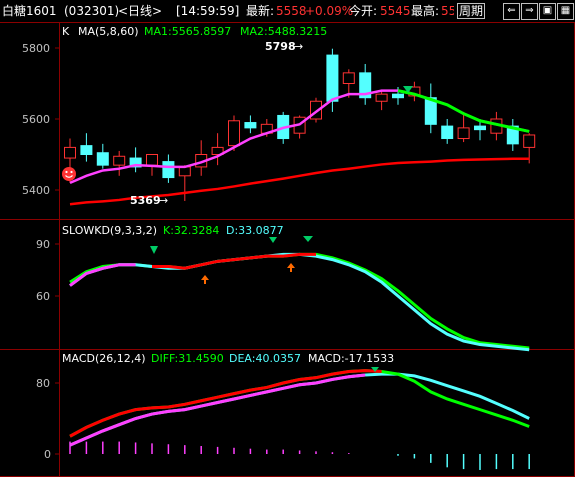 The image size is (575, 477). I want to click on kline-ma-label: MA(5,8,60), so click(108, 31).